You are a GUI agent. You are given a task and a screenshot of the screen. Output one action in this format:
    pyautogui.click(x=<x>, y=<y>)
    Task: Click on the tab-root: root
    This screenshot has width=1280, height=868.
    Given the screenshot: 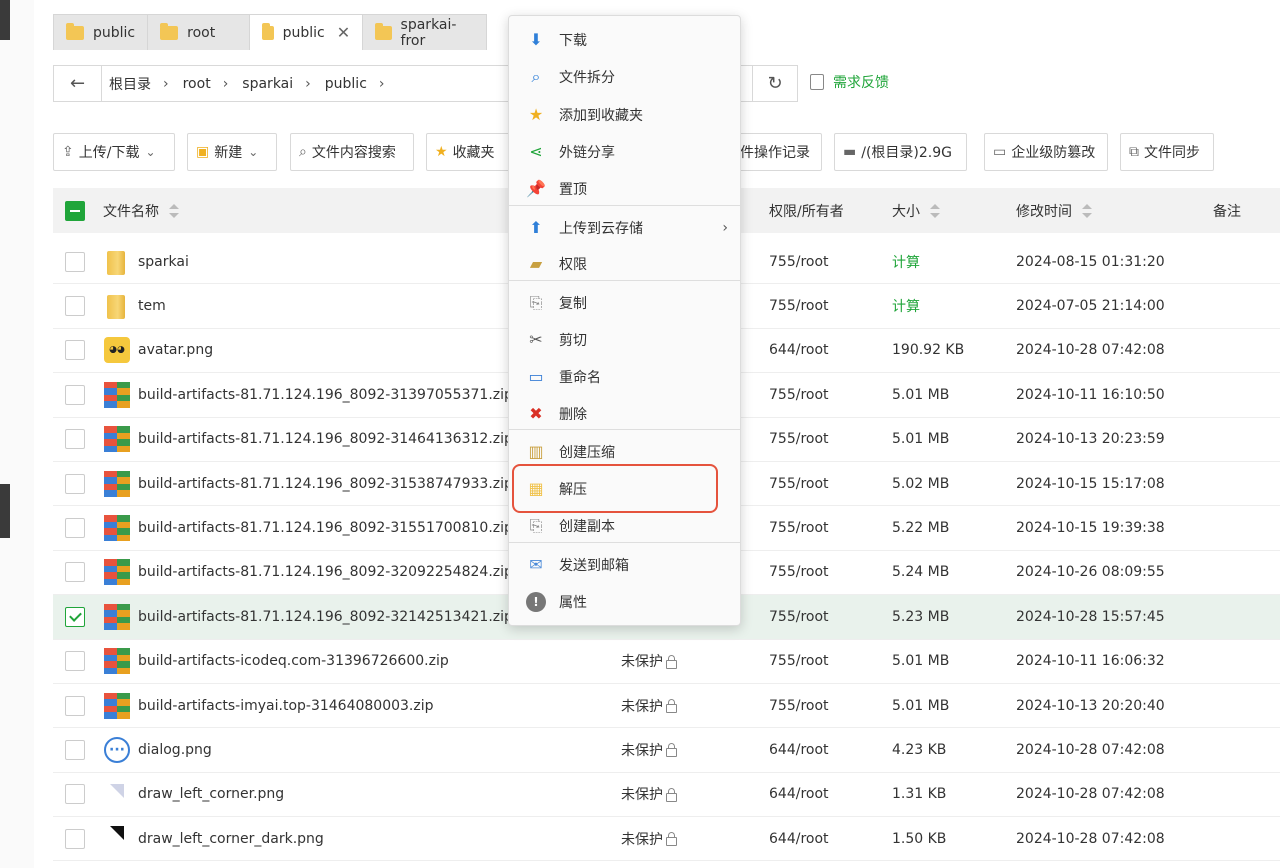 What is the action you would take?
    pyautogui.click(x=199, y=32)
    